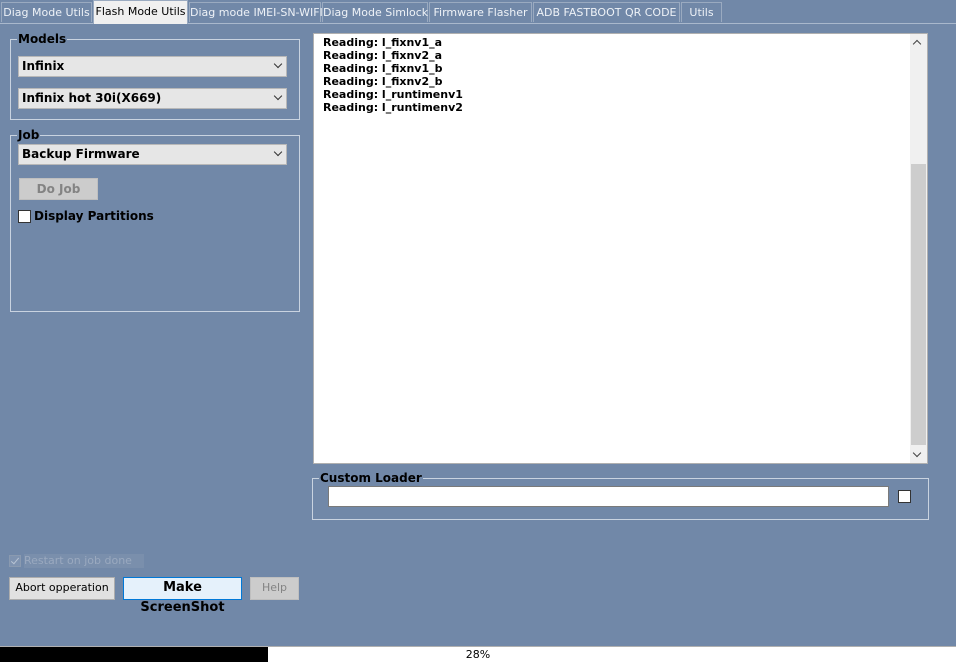  What do you see at coordinates (393, 107) in the screenshot?
I see `log-line: Reading: l_runtimenv2` at bounding box center [393, 107].